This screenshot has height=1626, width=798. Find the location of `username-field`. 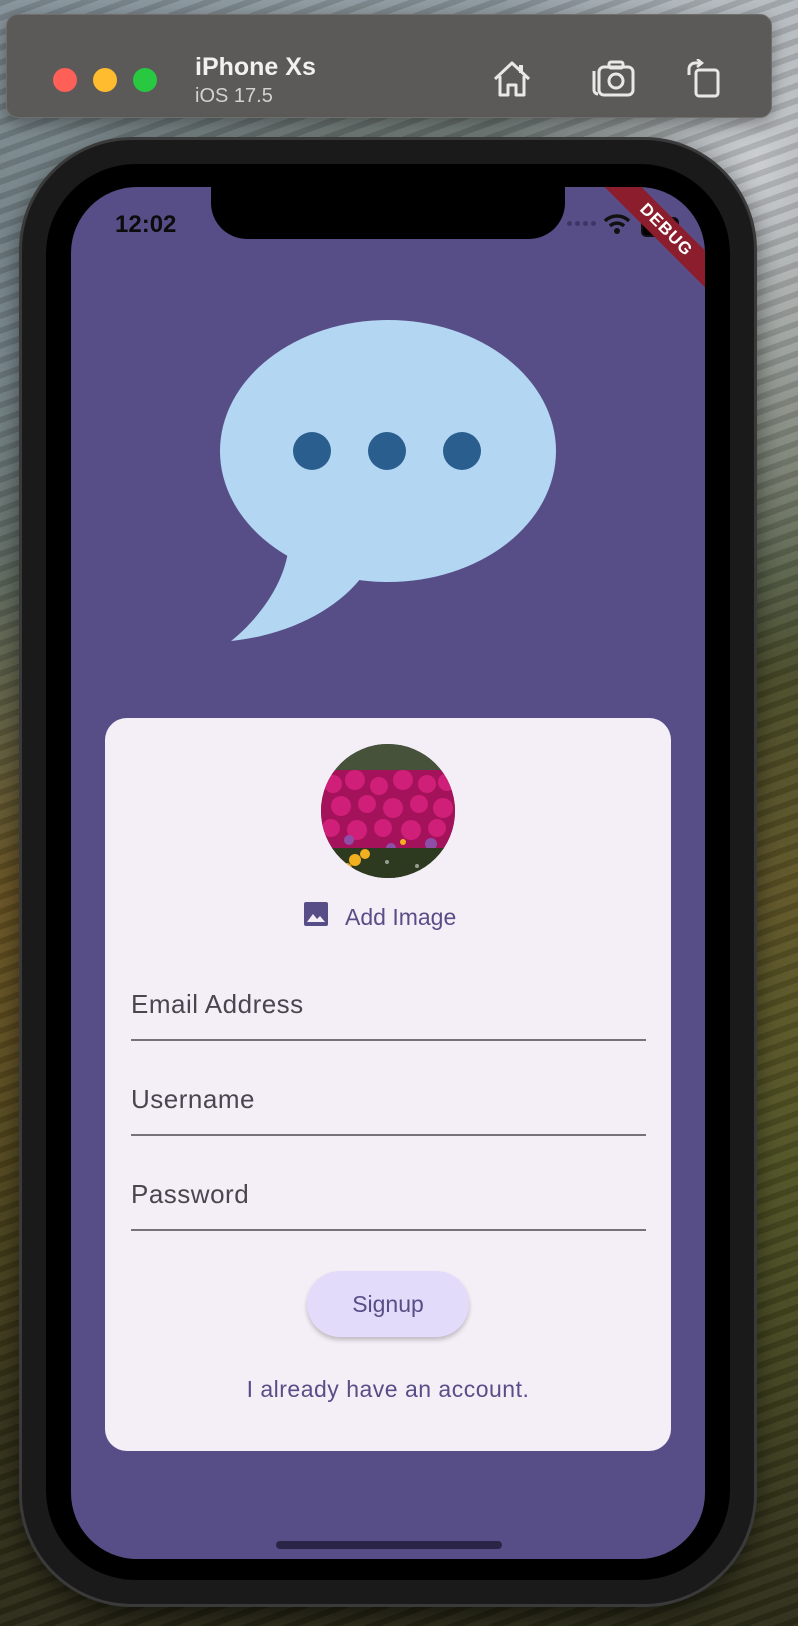

username-field is located at coordinates (388, 1100).